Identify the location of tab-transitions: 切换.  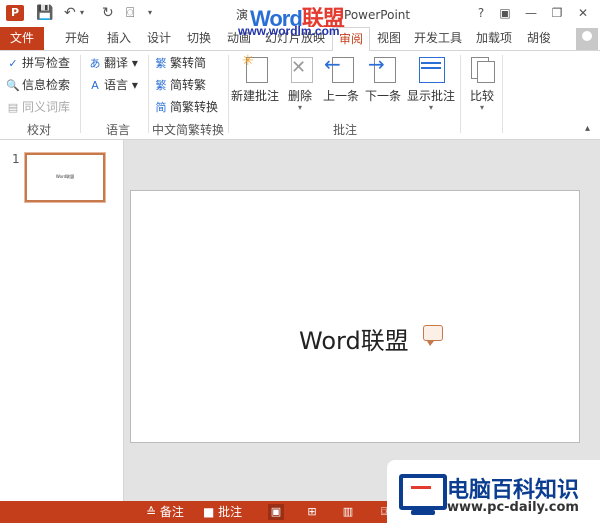
(199, 38).